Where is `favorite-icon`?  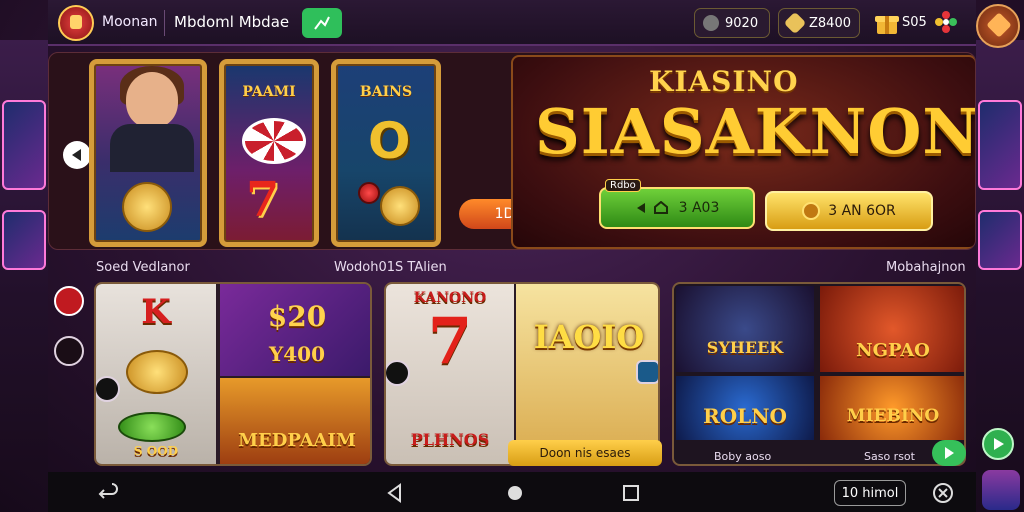
favorite-icon is located at coordinates (69, 301).